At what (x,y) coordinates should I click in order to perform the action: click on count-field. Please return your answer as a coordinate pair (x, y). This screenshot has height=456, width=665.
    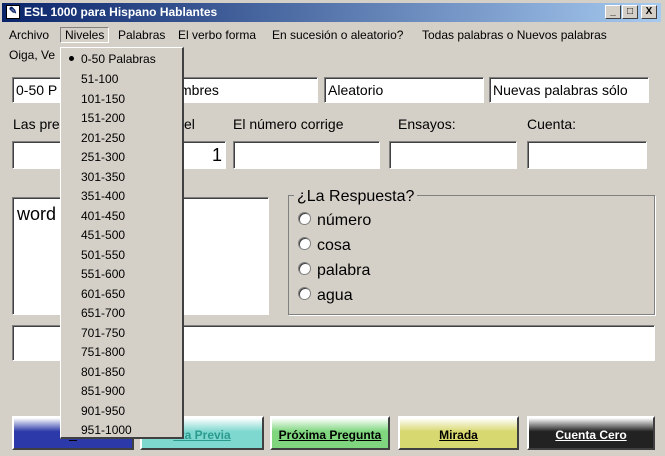
    Looking at the image, I should click on (587, 155).